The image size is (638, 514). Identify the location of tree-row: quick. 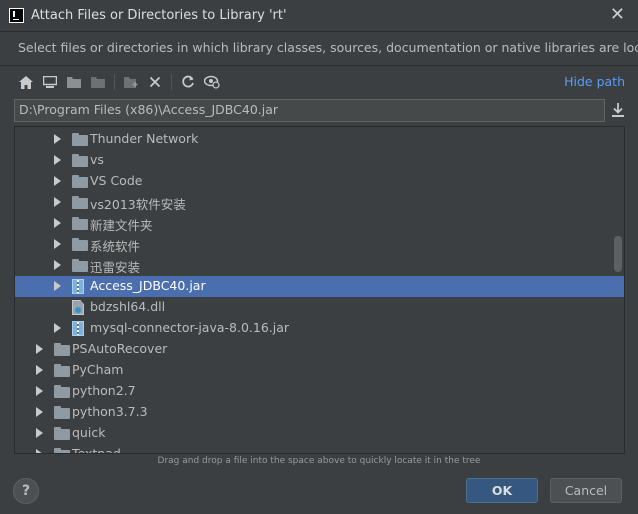
(319, 433).